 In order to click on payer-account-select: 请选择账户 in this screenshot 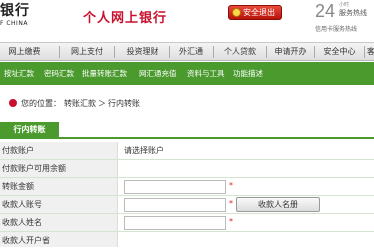, I will do `click(144, 150)`.